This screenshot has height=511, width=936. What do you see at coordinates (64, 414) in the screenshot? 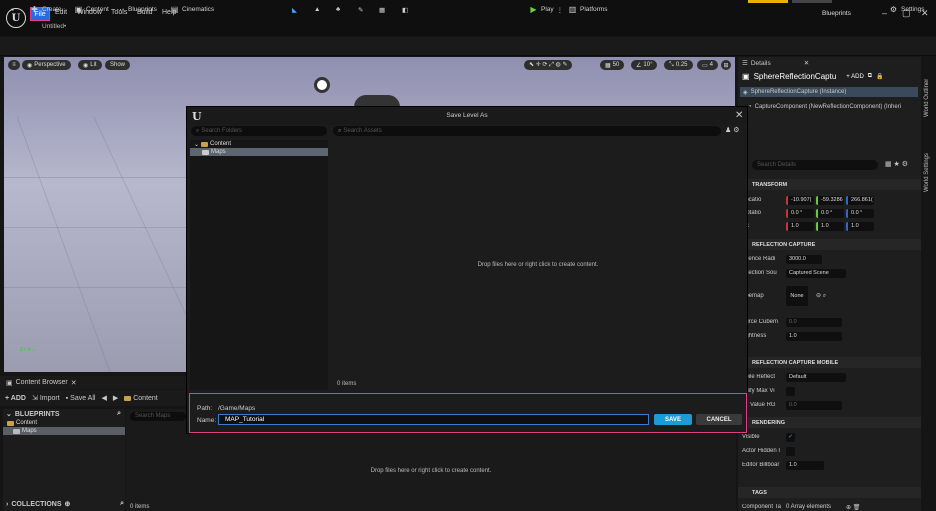
I see `blueprints-section-header: ⌄ BLUEPRINTS ⌕` at bounding box center [64, 414].